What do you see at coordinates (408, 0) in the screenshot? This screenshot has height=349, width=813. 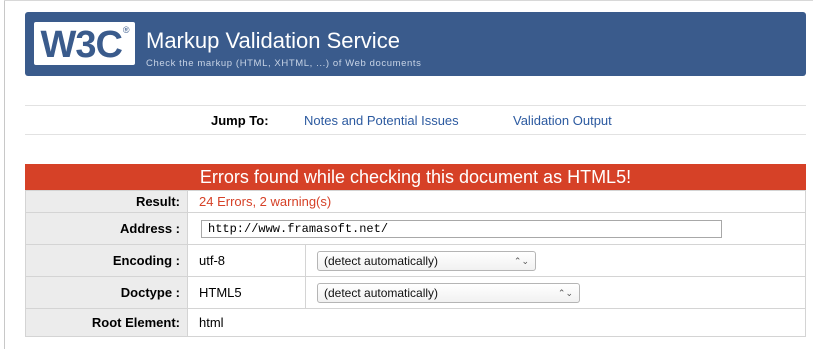 I see `window-top-border` at bounding box center [408, 0].